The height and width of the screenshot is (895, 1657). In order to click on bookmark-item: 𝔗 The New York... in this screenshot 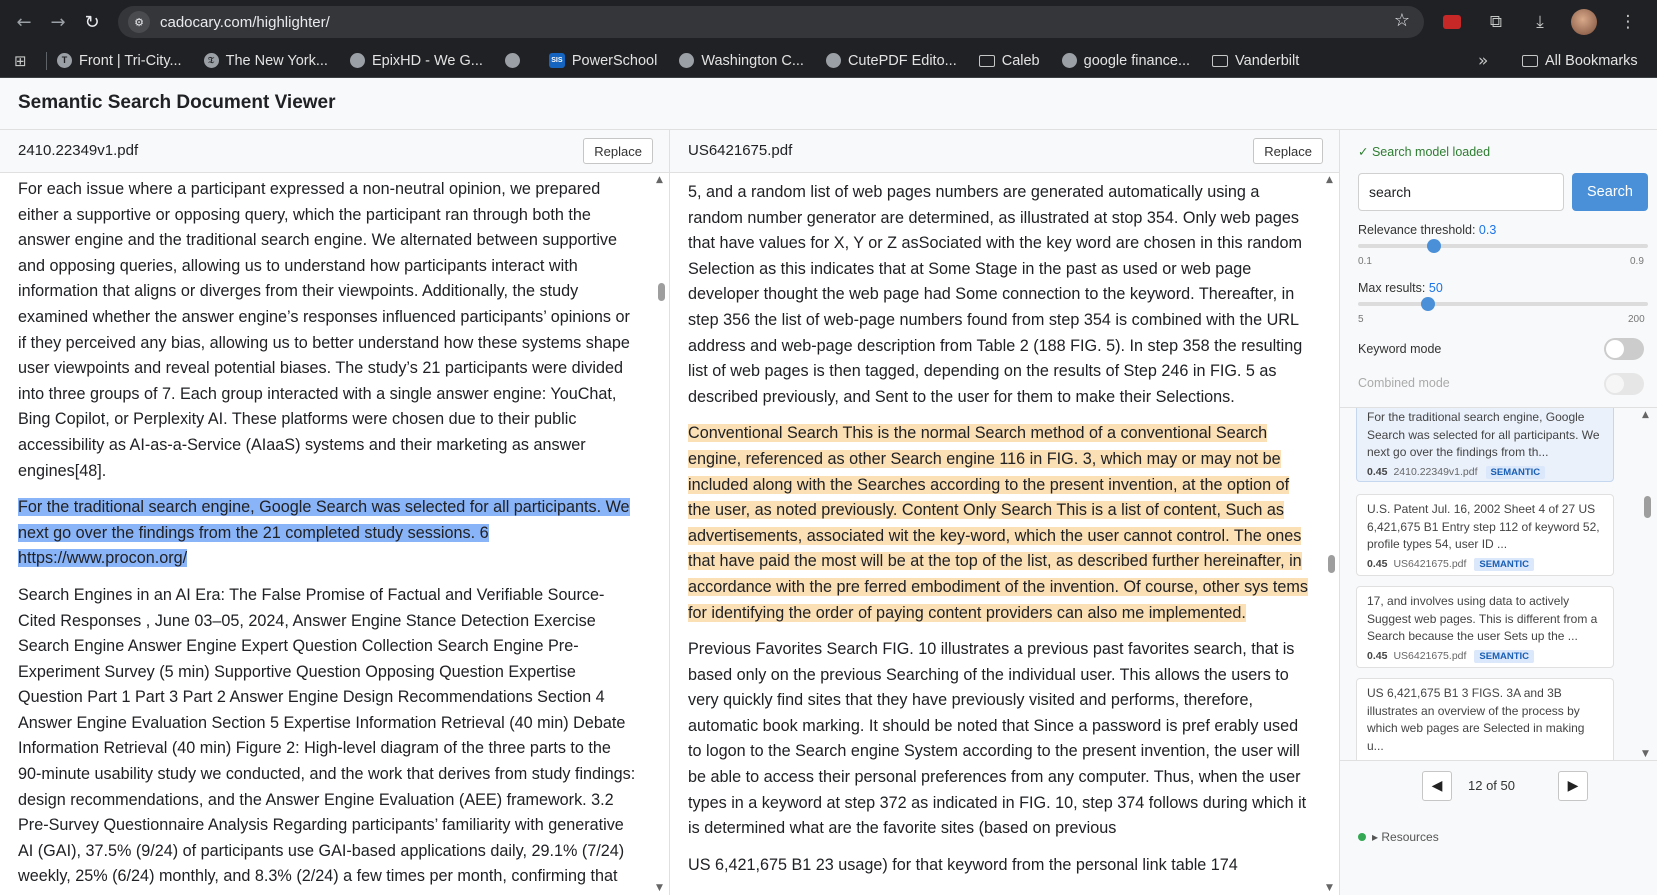, I will do `click(265, 61)`.